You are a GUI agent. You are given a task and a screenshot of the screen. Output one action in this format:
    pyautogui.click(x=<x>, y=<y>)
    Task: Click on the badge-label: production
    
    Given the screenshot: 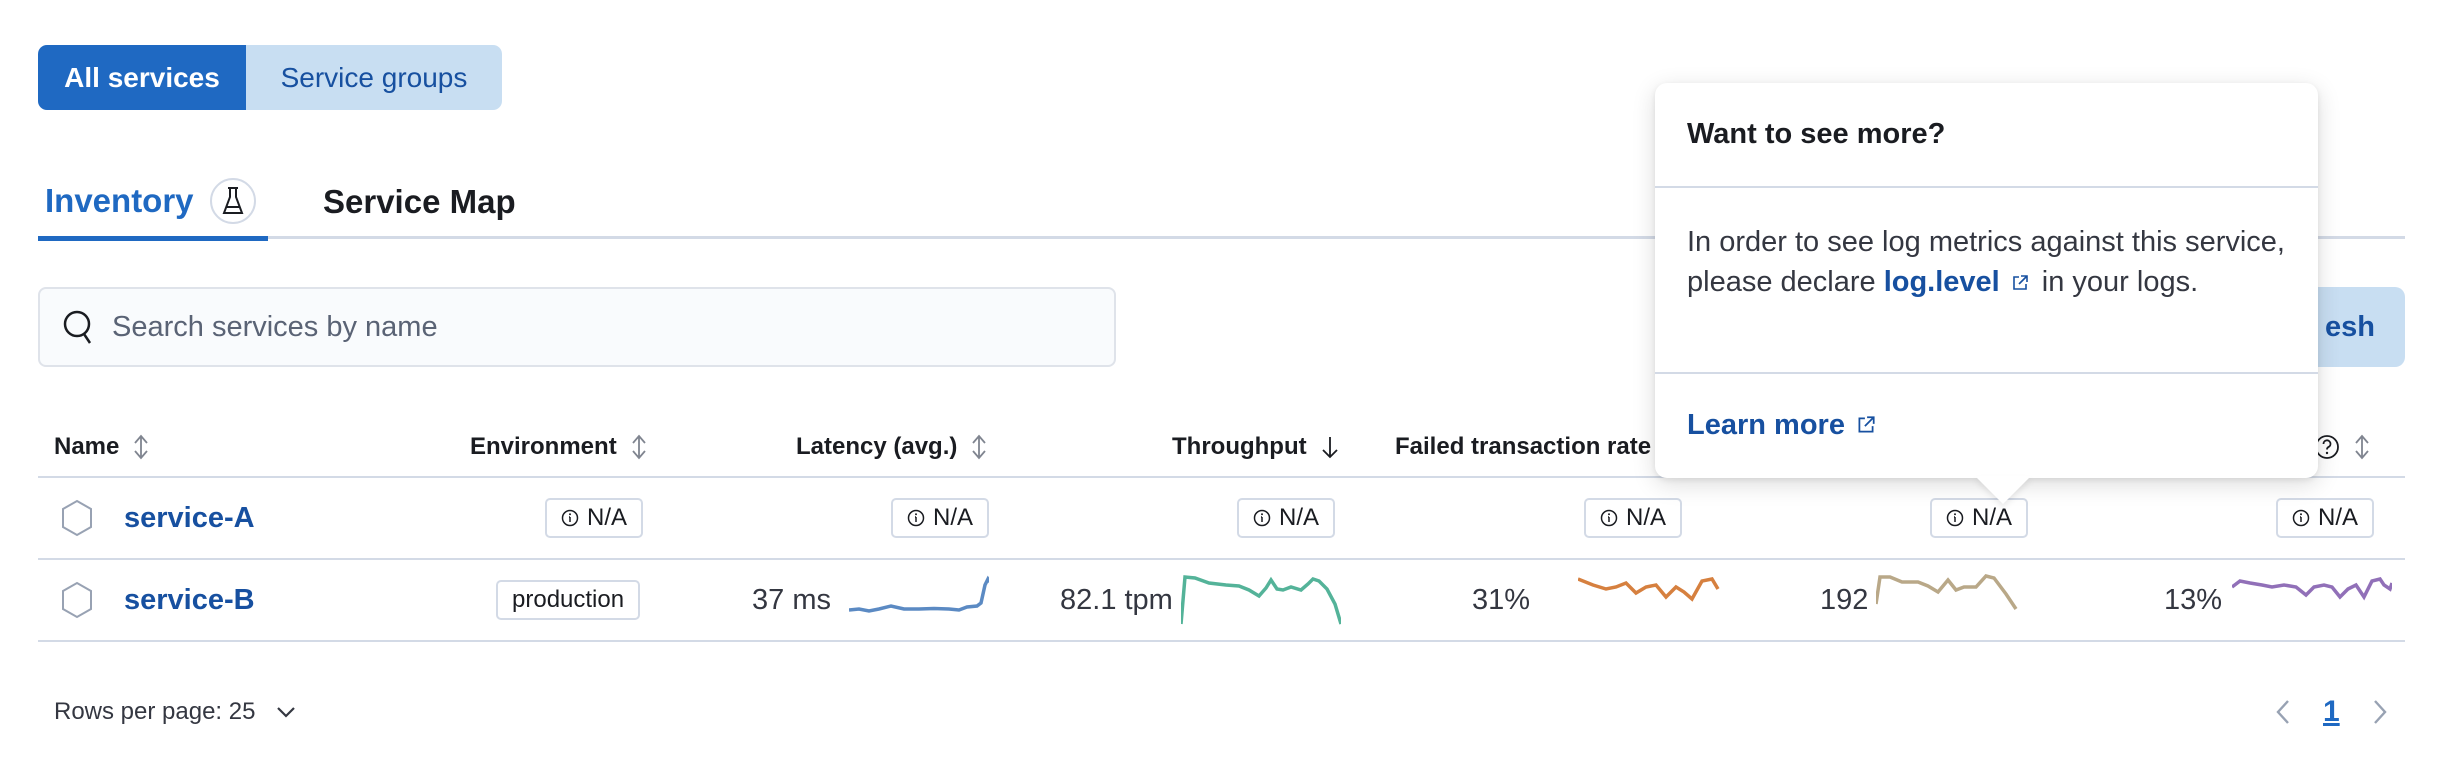 What is the action you would take?
    pyautogui.click(x=568, y=599)
    